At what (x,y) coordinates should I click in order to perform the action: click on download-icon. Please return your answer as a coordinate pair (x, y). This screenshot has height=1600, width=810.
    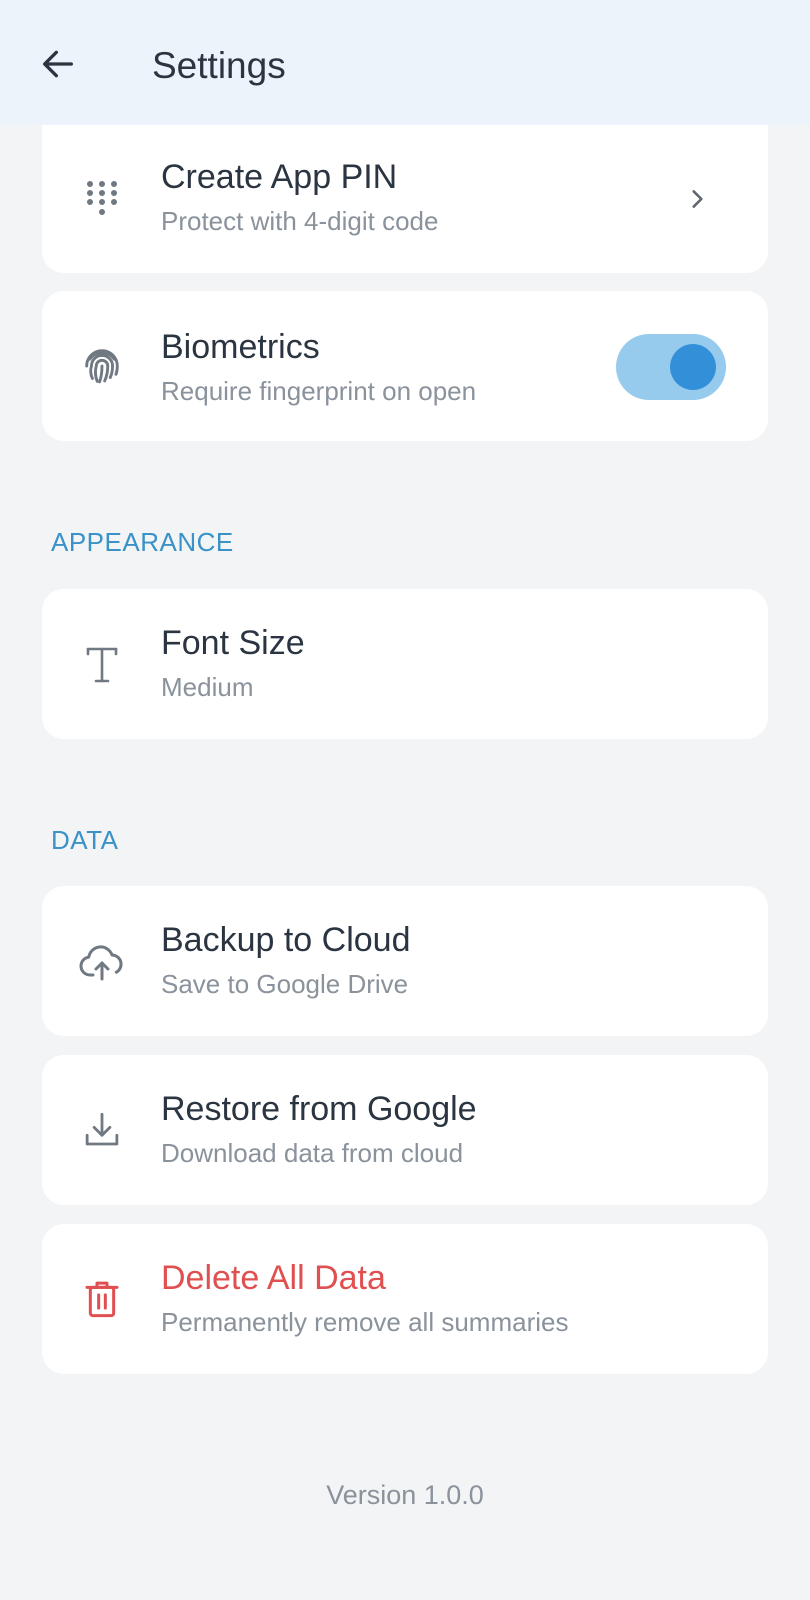
    Looking at the image, I should click on (102, 1130).